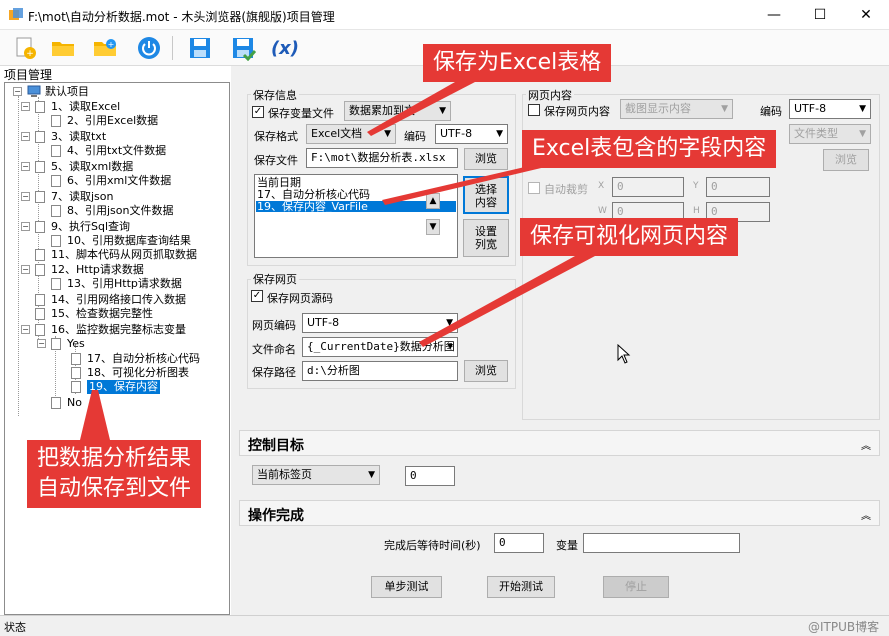  Describe the element at coordinates (649, 149) in the screenshot. I see `callout-fields: Excel表包含的字段内容` at that location.